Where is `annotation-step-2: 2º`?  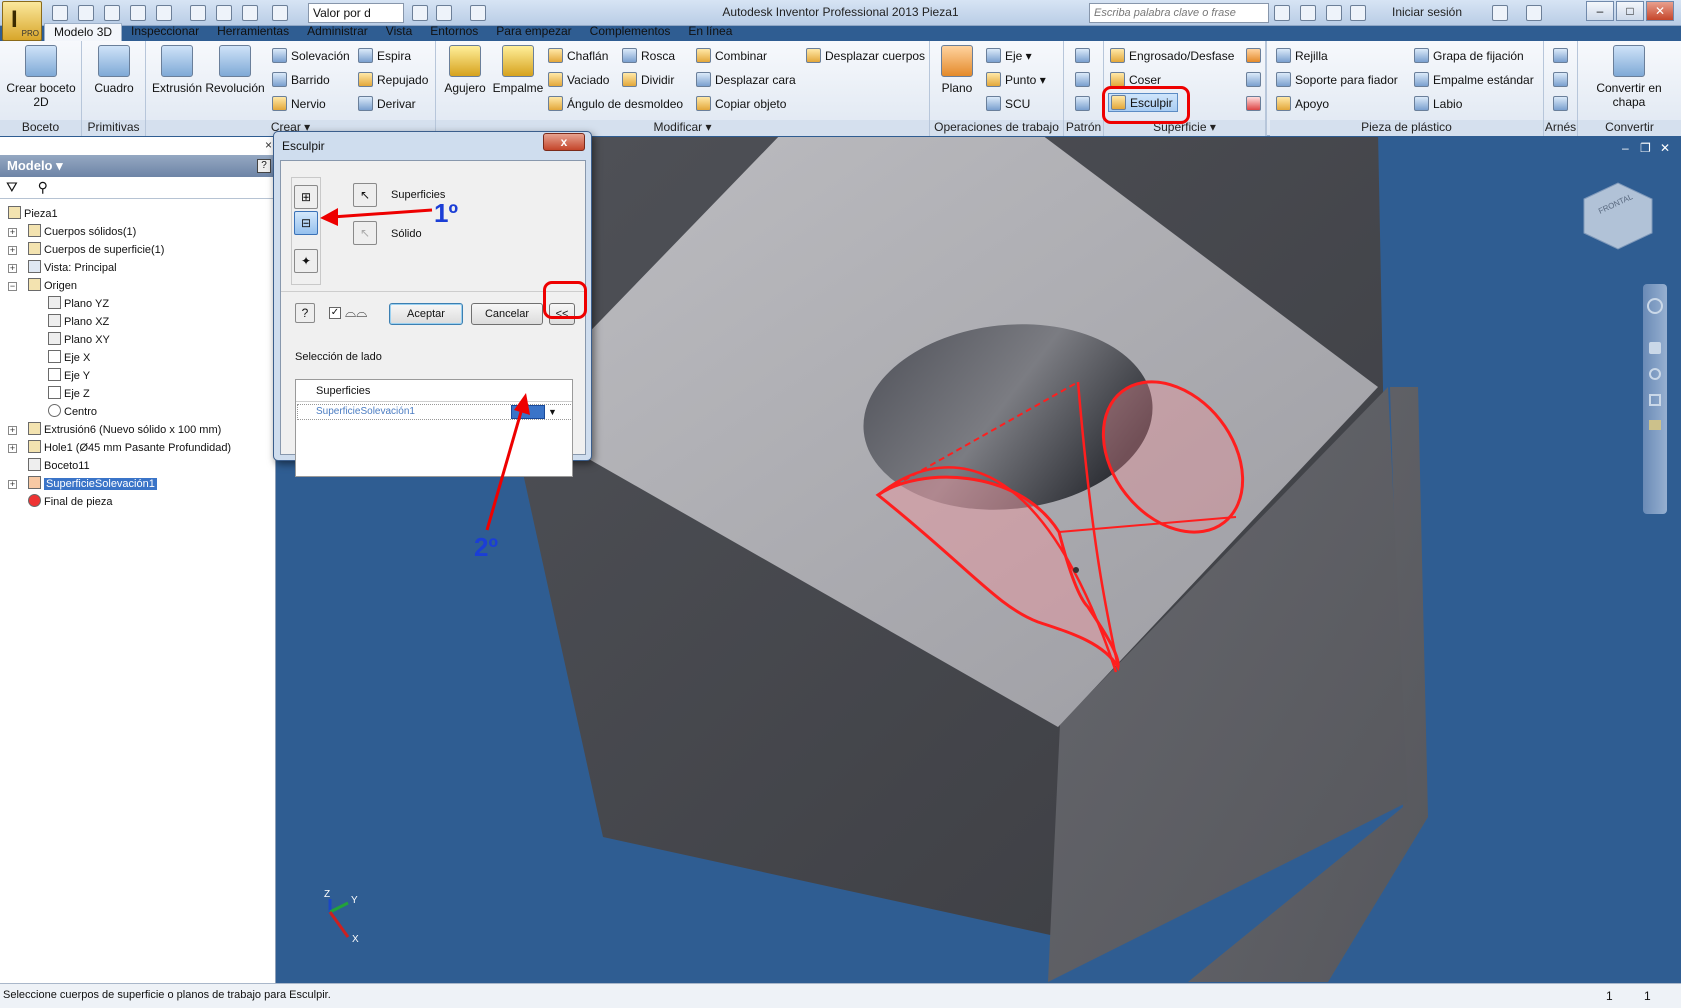 annotation-step-2: 2º is located at coordinates (486, 547).